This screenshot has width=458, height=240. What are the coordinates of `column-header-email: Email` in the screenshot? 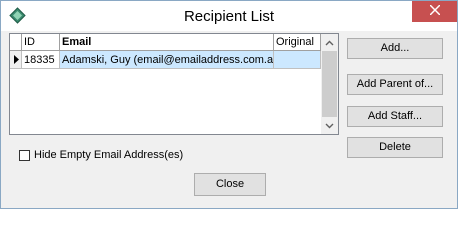 It's located at (167, 42).